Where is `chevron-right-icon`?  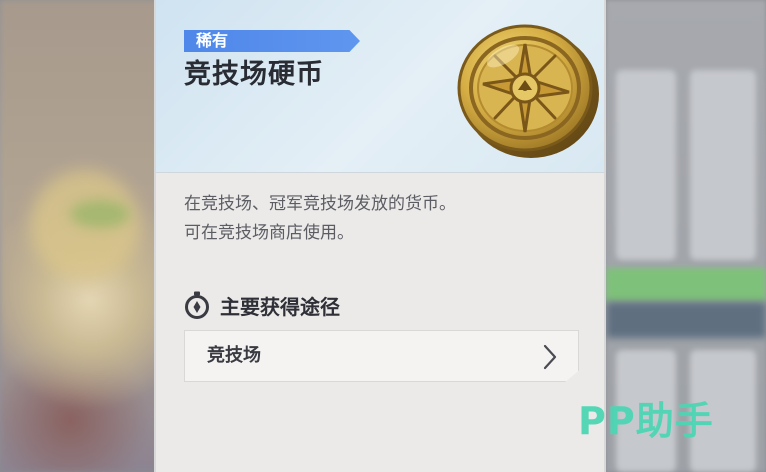
chevron-right-icon is located at coordinates (550, 357).